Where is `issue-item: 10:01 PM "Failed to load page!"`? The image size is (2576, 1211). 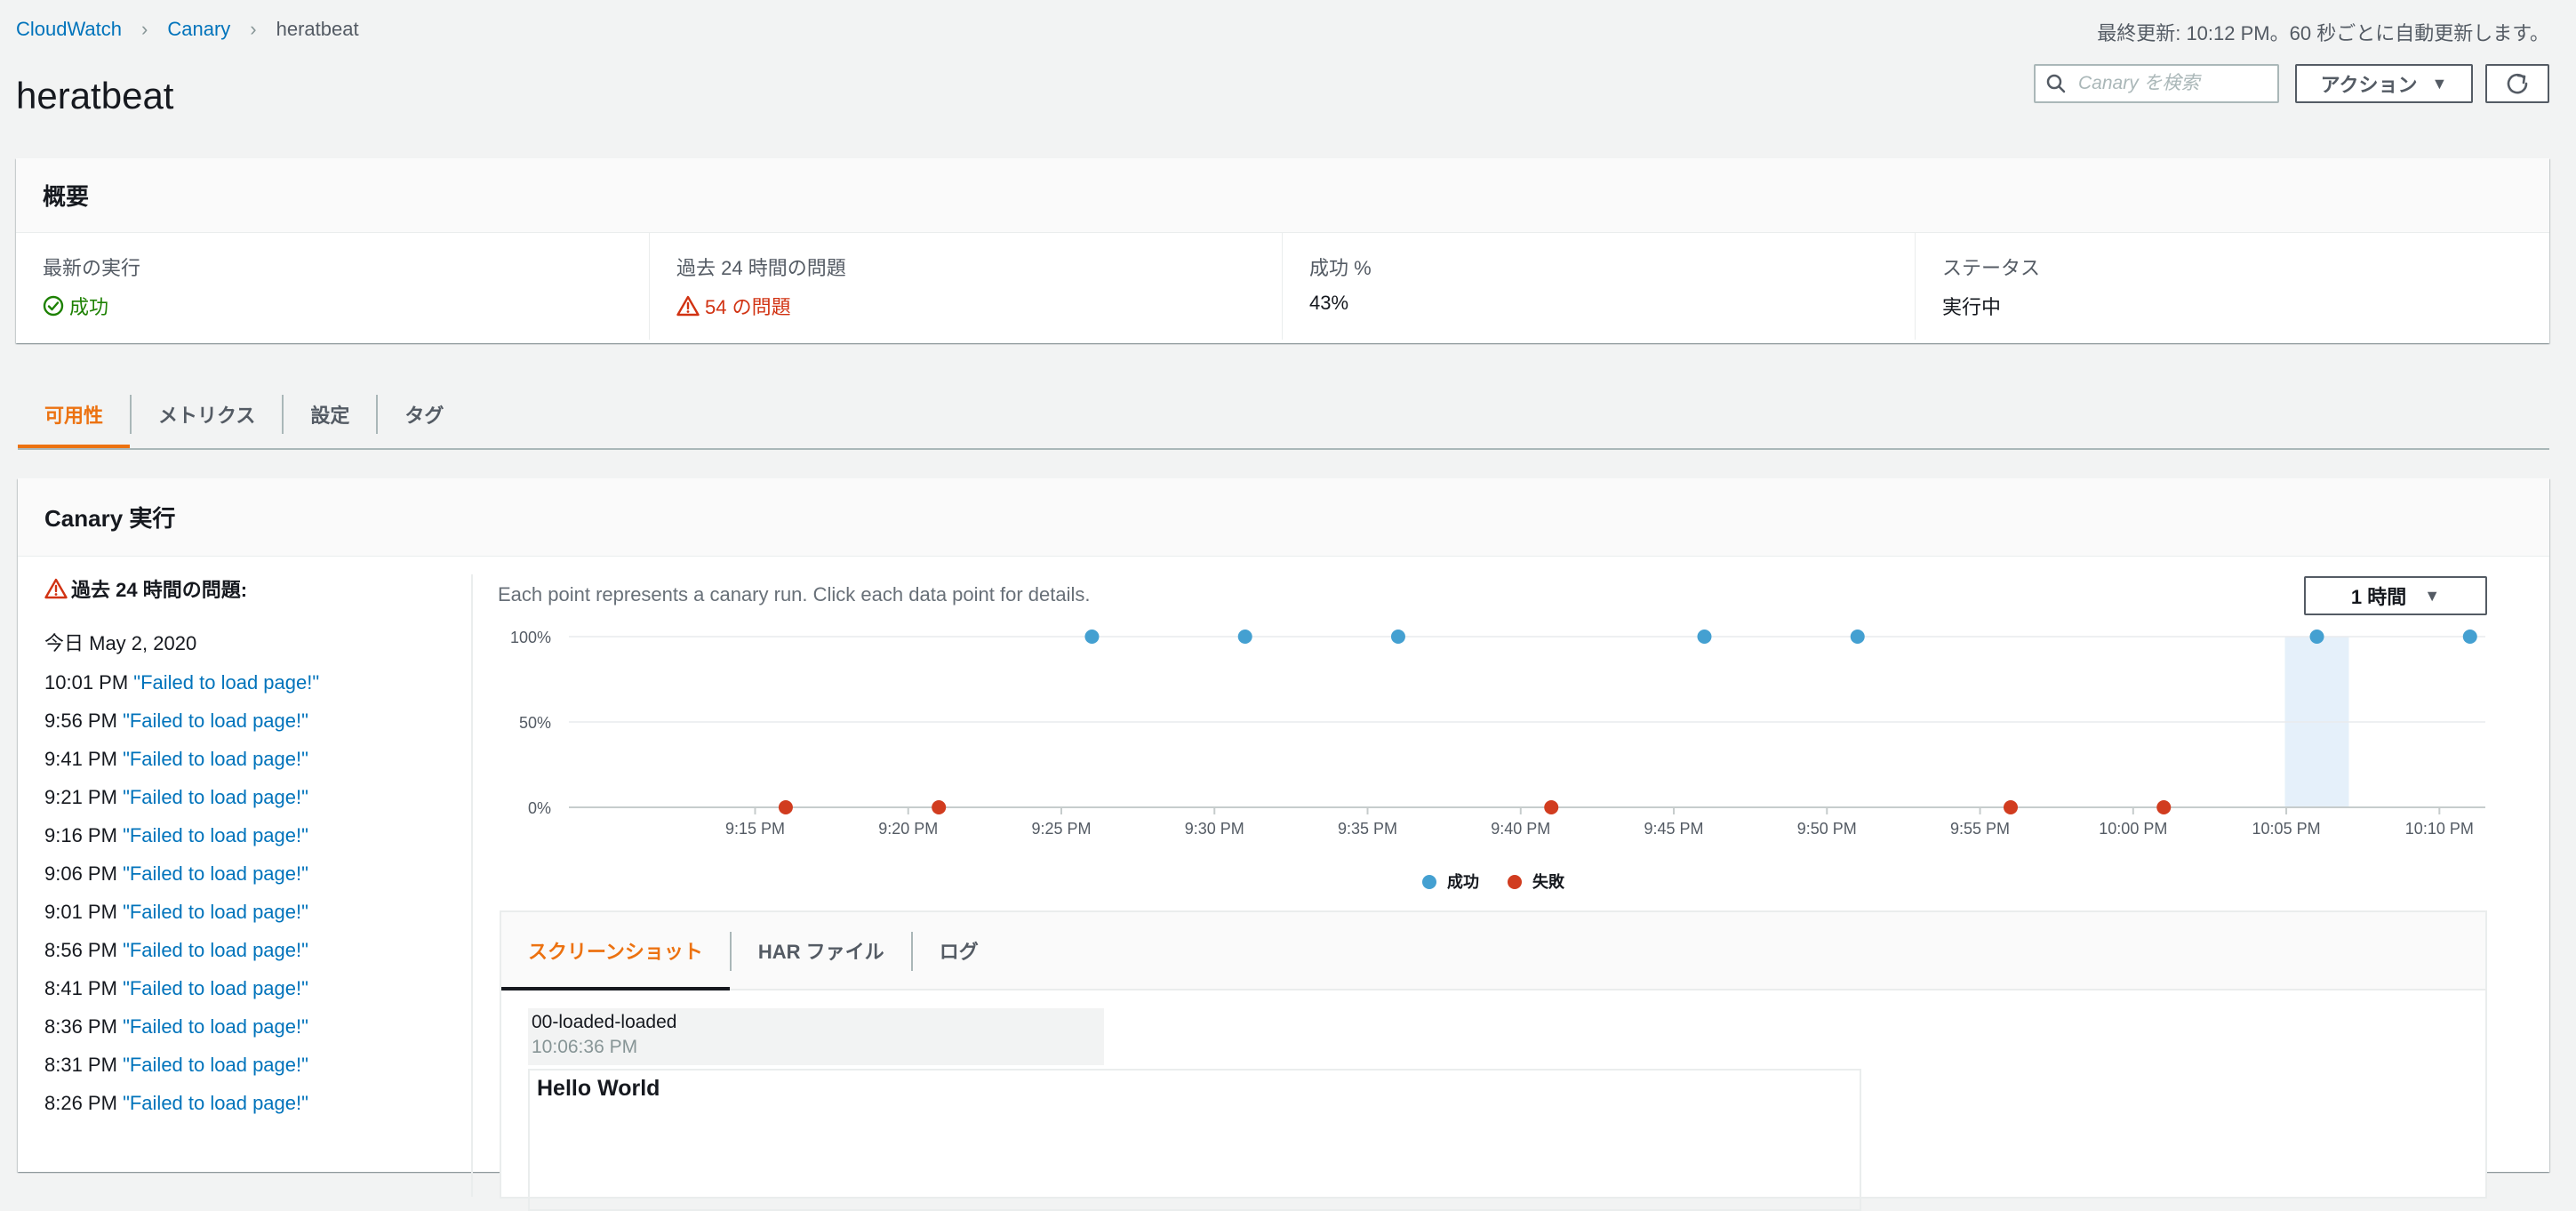
issue-item: 10:01 PM "Failed to load page!" is located at coordinates (248, 683).